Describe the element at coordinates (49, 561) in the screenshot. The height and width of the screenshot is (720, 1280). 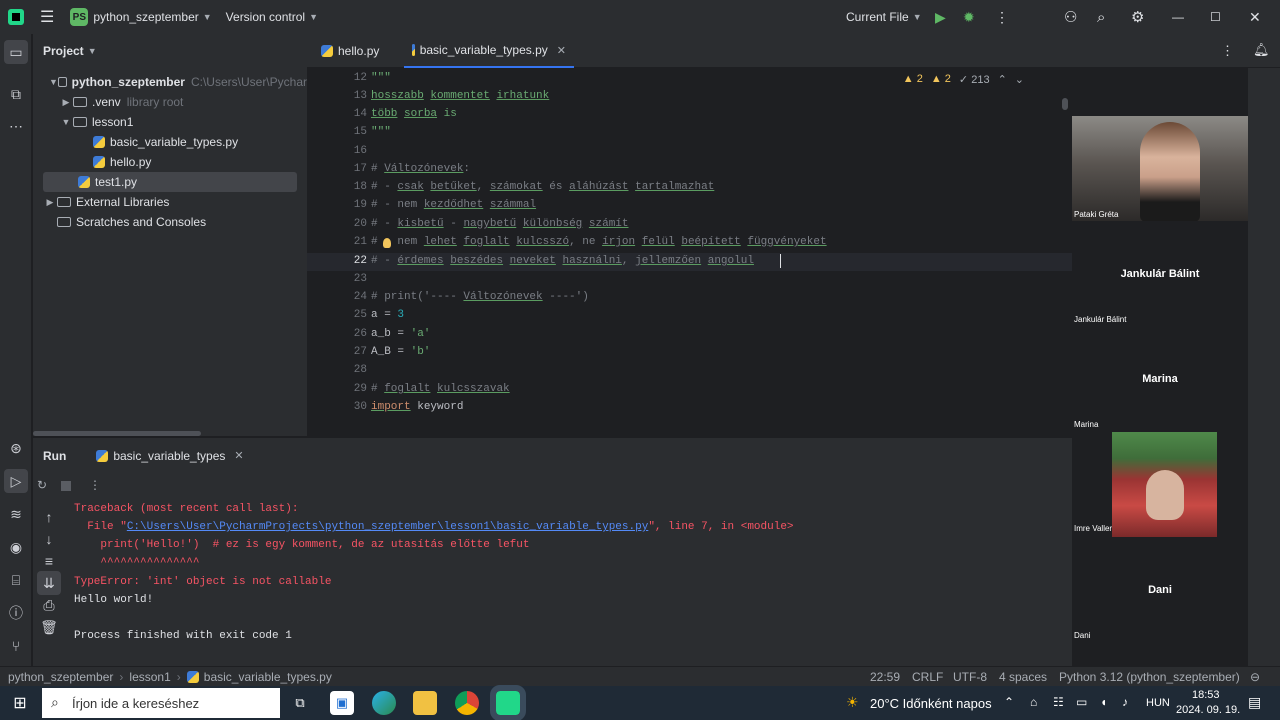
I see `soft-wrap-icon: ≡` at that location.